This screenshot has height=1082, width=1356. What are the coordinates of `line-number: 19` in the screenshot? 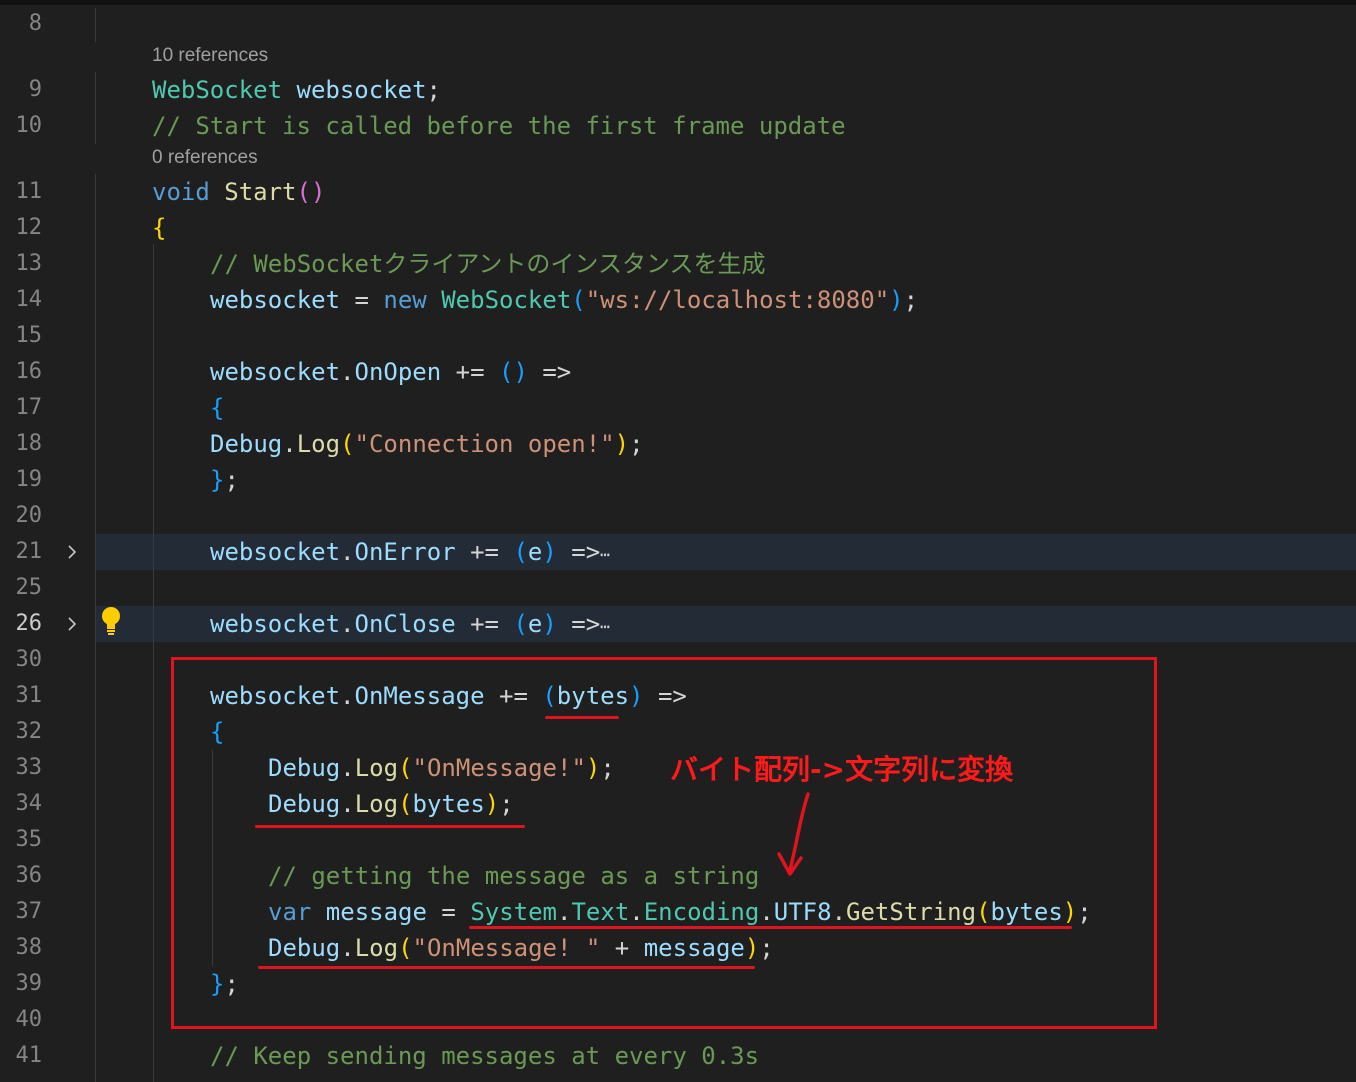 It's located at (29, 479).